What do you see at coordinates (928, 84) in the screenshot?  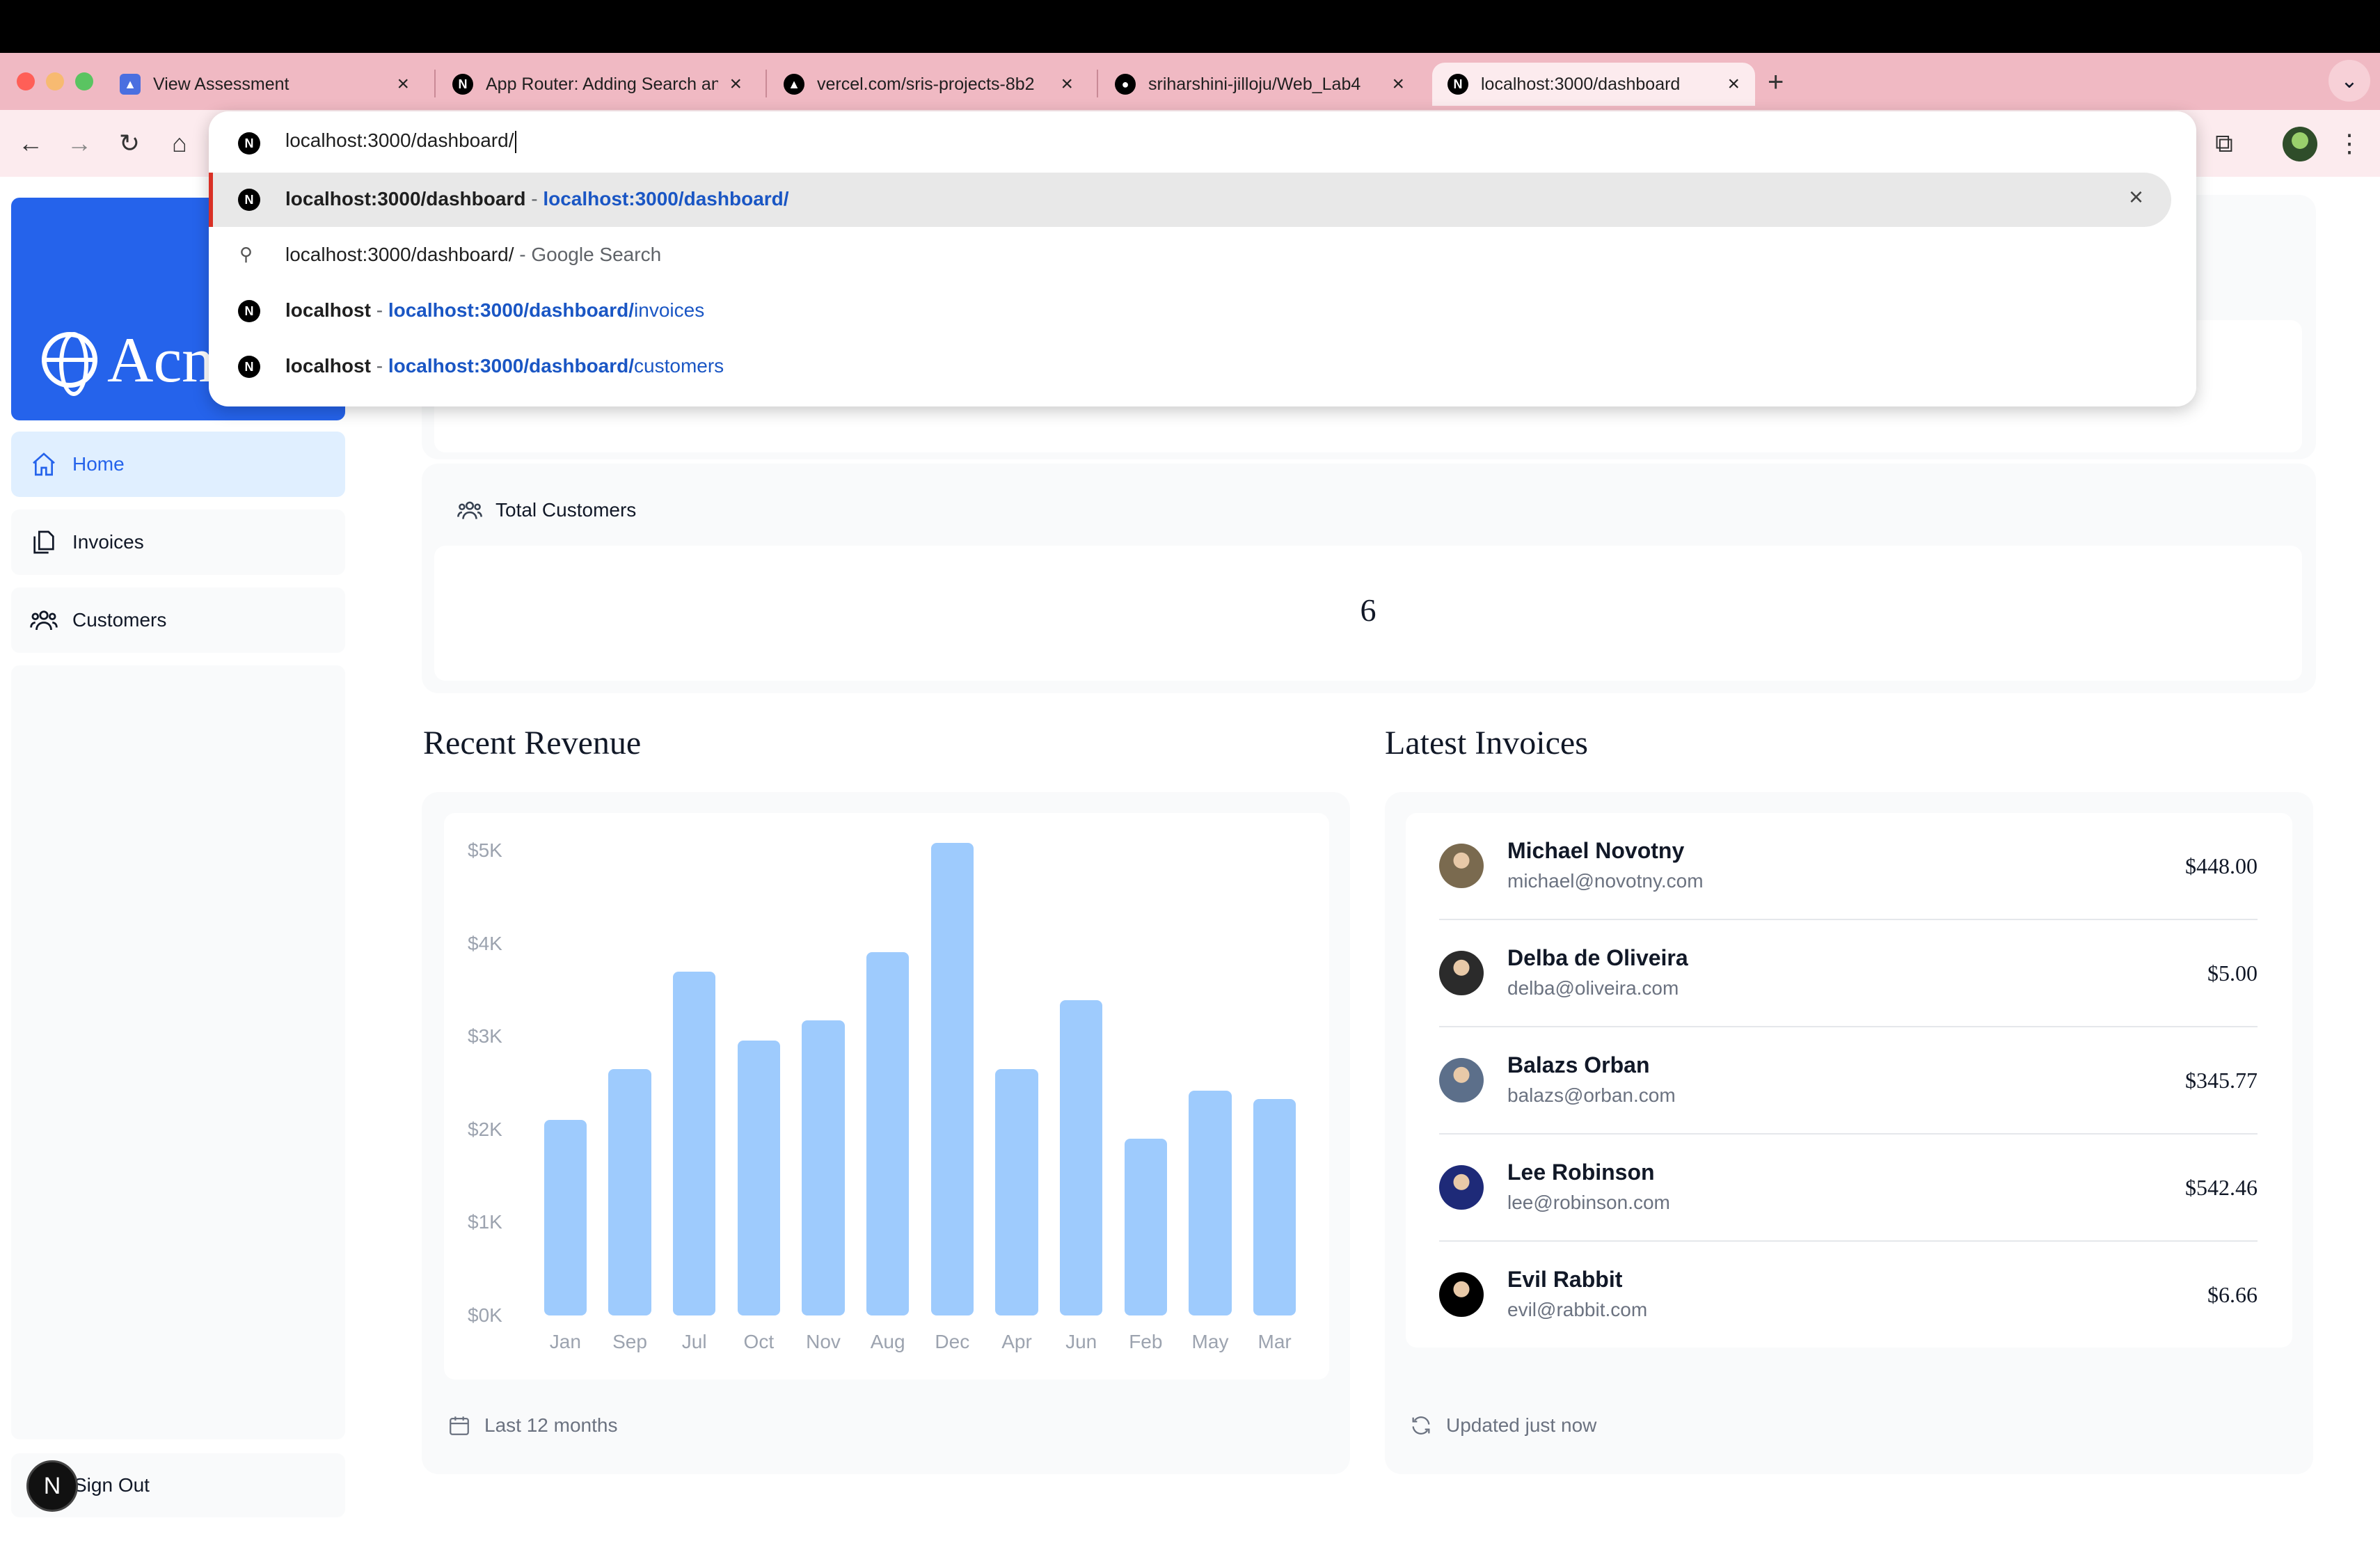 I see `browser-tab: ▲ vercel.com/sris-projects-8b2 ×` at bounding box center [928, 84].